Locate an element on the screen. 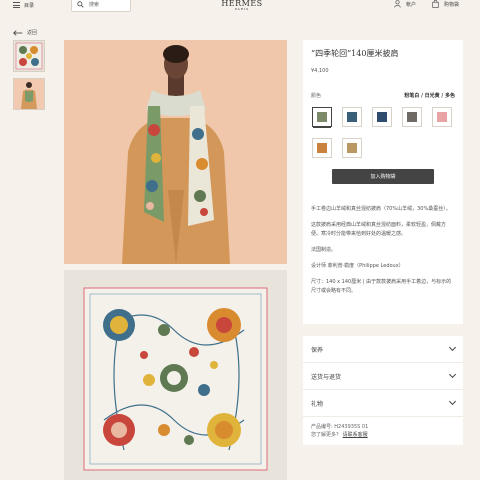  back-label: 返回 is located at coordinates (32, 33).